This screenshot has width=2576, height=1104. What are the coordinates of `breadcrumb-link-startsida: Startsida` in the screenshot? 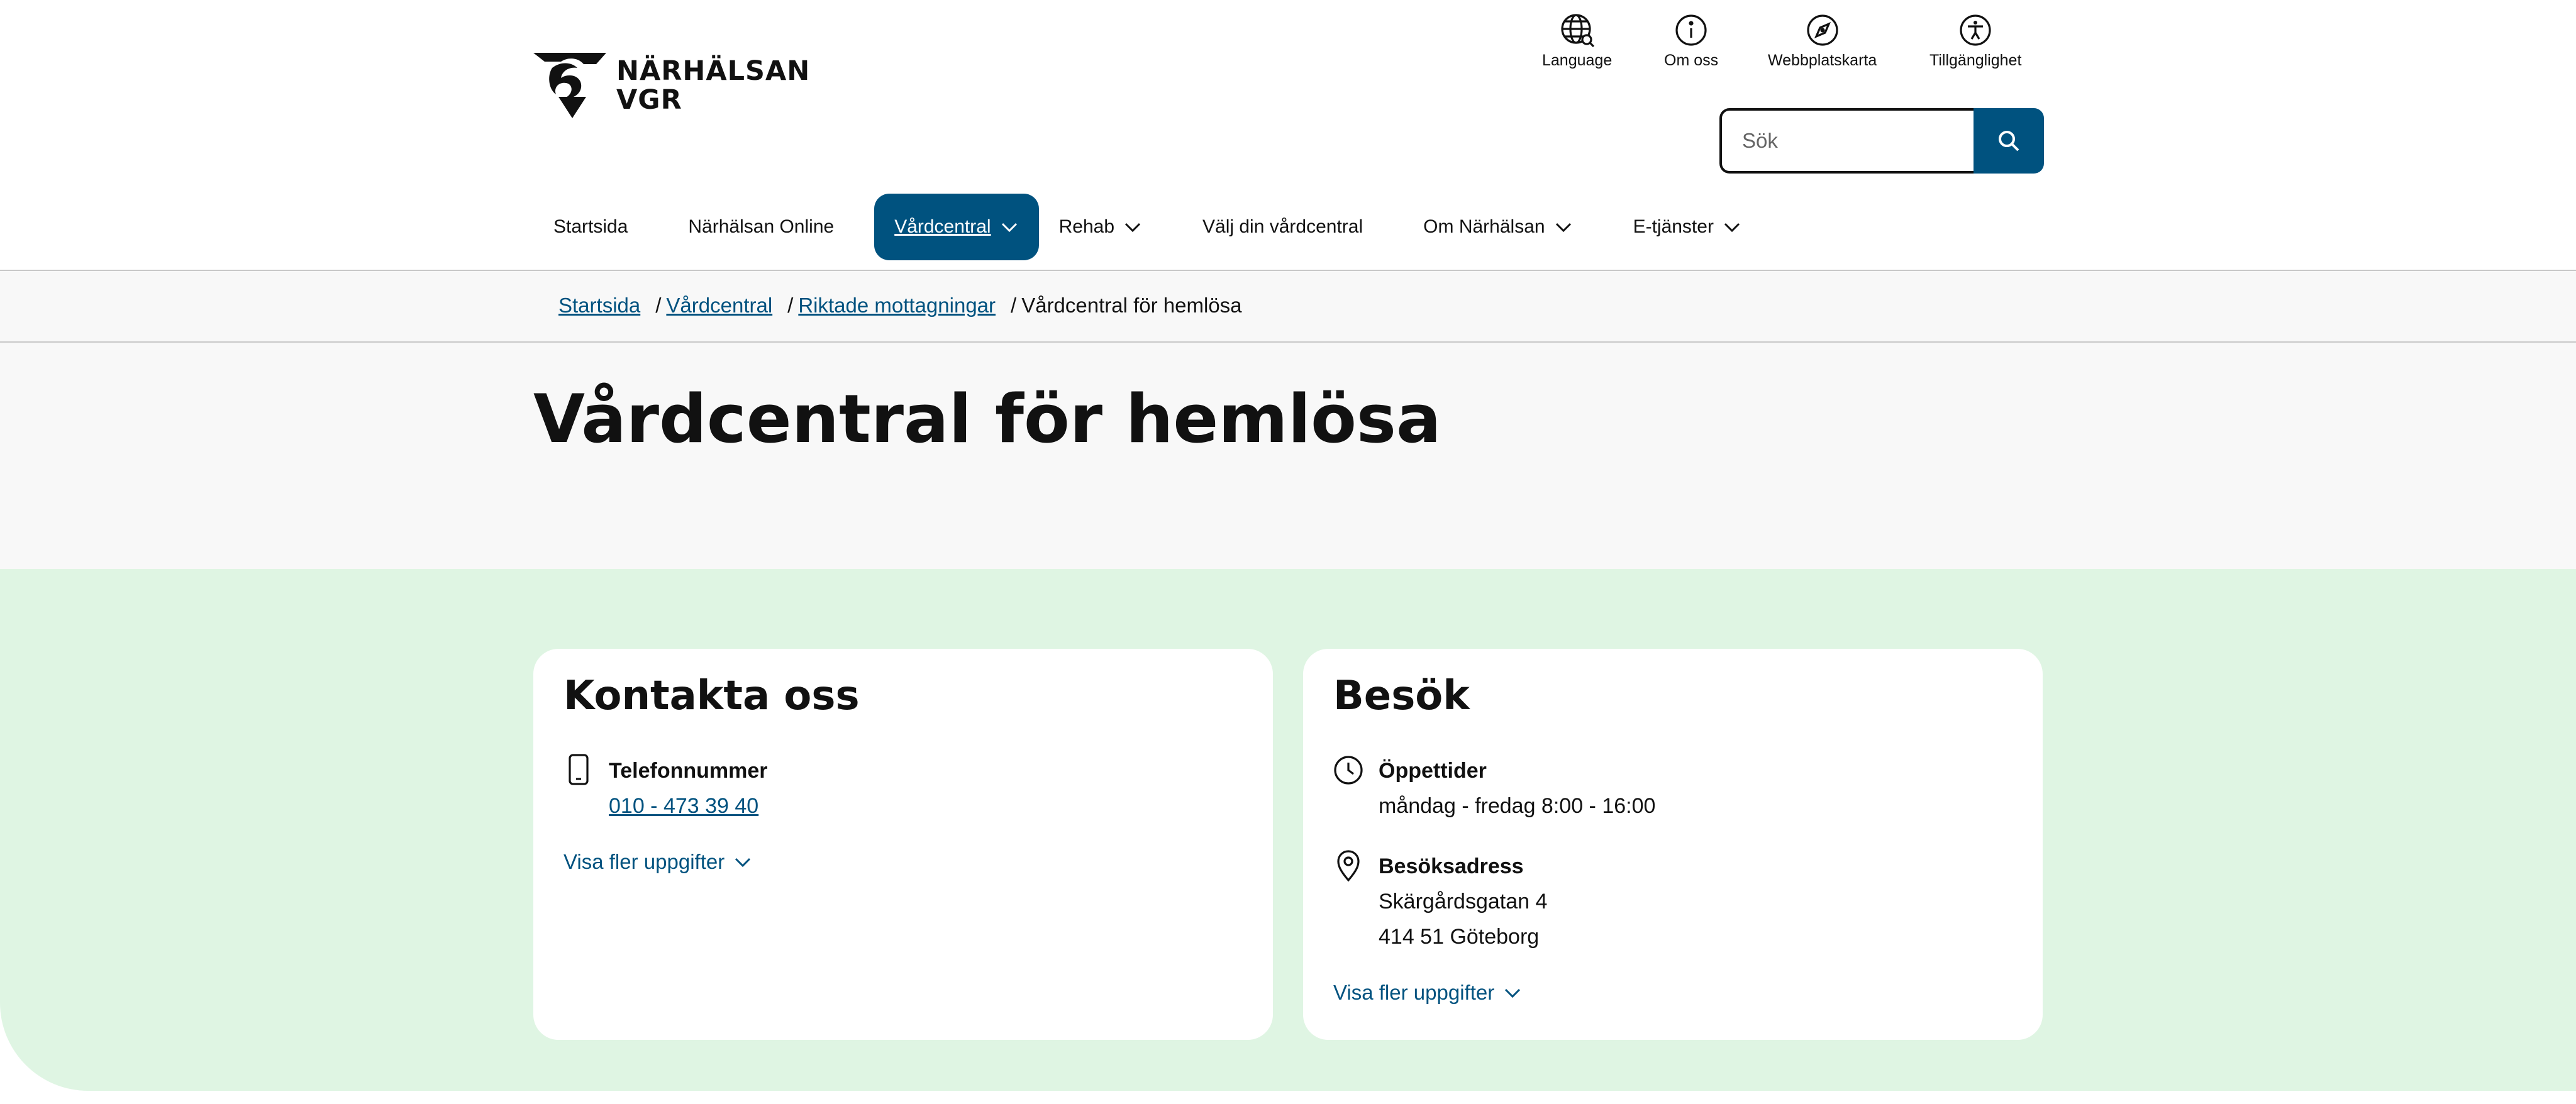 It's located at (599, 305).